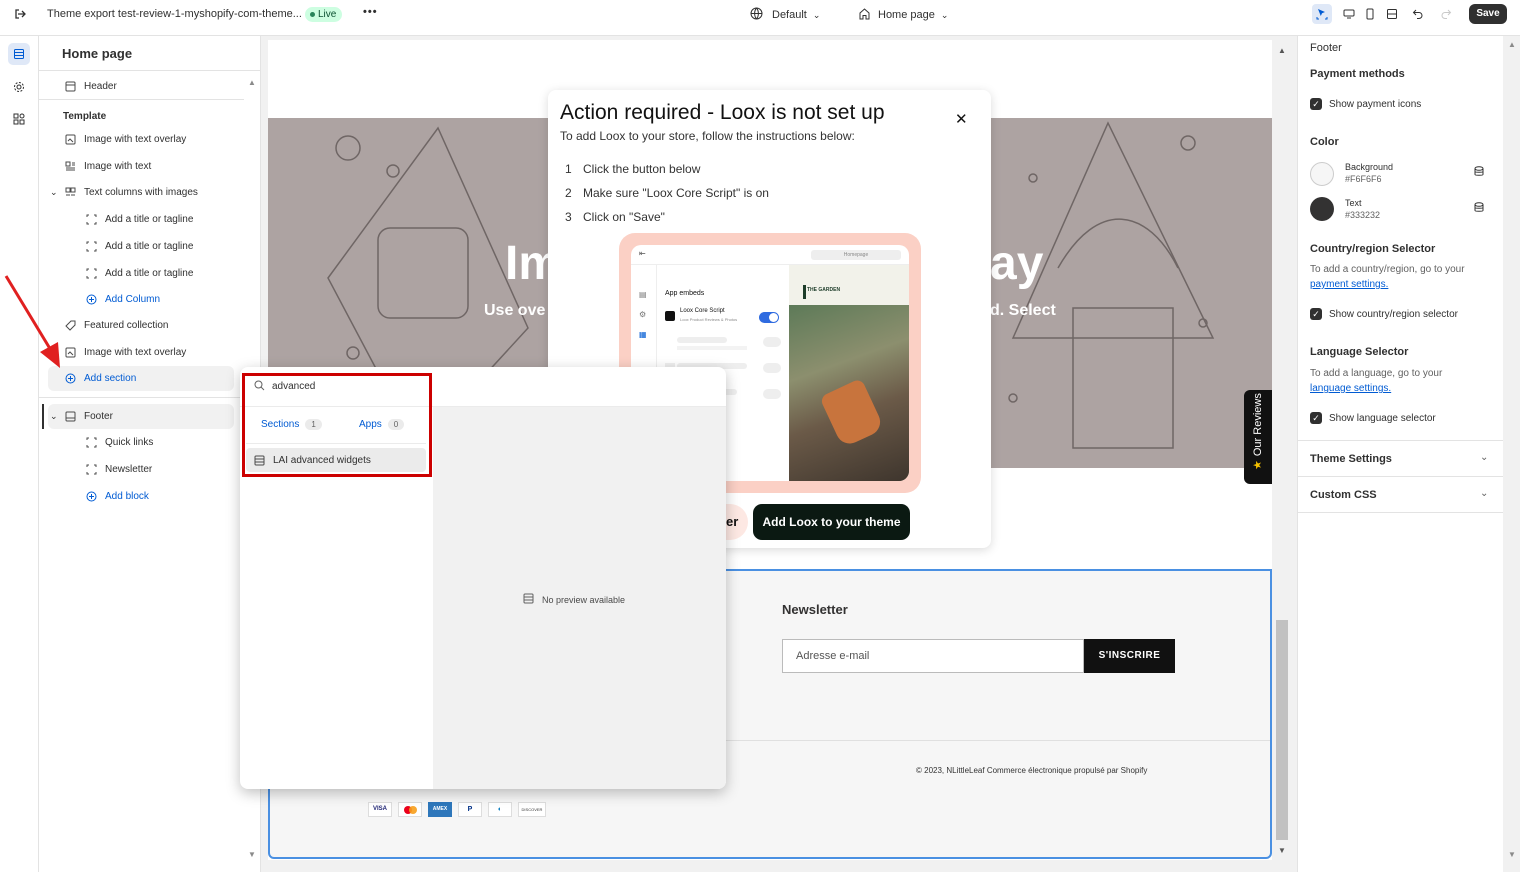 This screenshot has height=872, width=1520. What do you see at coordinates (1387, 269) in the screenshot?
I see `country-help: To add a country/region, go to your` at bounding box center [1387, 269].